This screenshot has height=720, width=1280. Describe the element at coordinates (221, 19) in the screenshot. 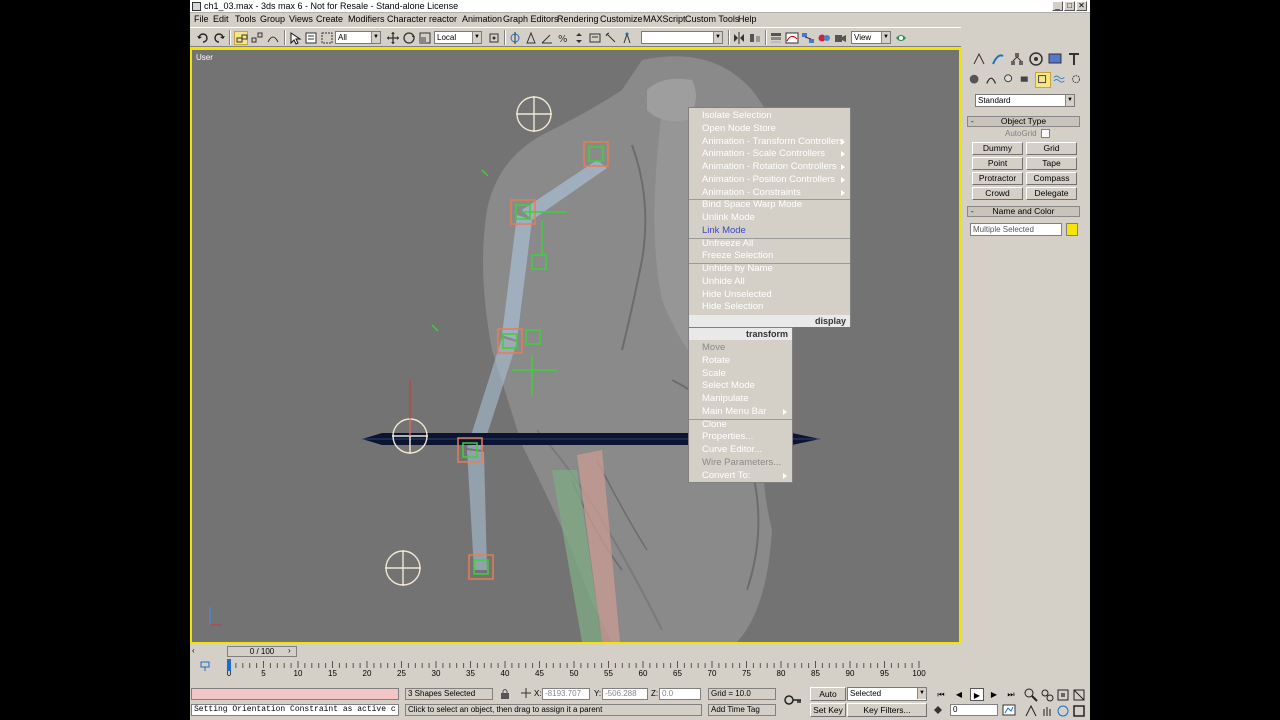

I see `menu-edit: Edit` at that location.